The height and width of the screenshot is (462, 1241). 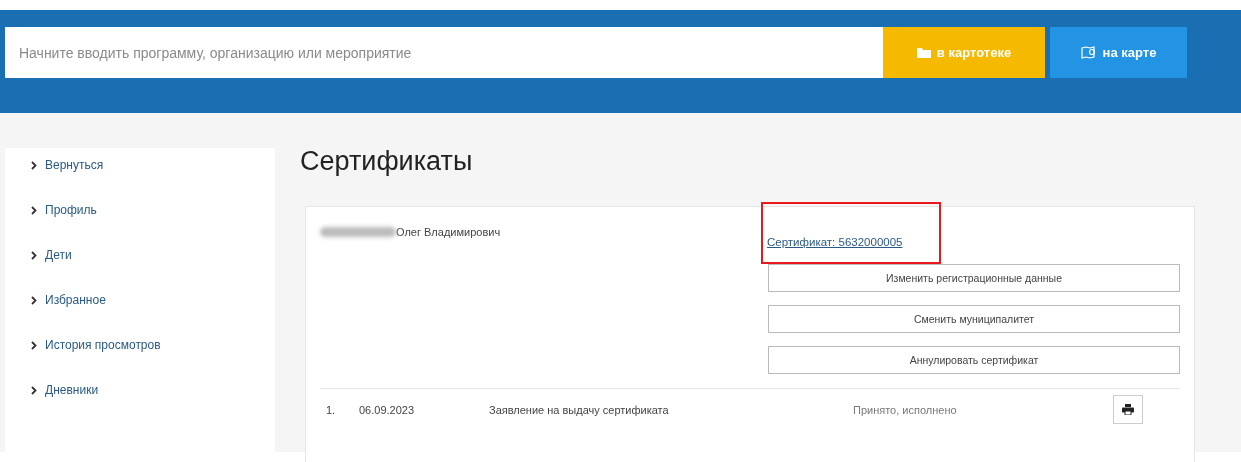 What do you see at coordinates (974, 360) in the screenshot?
I see `action-button: Аннулировать сертификат` at bounding box center [974, 360].